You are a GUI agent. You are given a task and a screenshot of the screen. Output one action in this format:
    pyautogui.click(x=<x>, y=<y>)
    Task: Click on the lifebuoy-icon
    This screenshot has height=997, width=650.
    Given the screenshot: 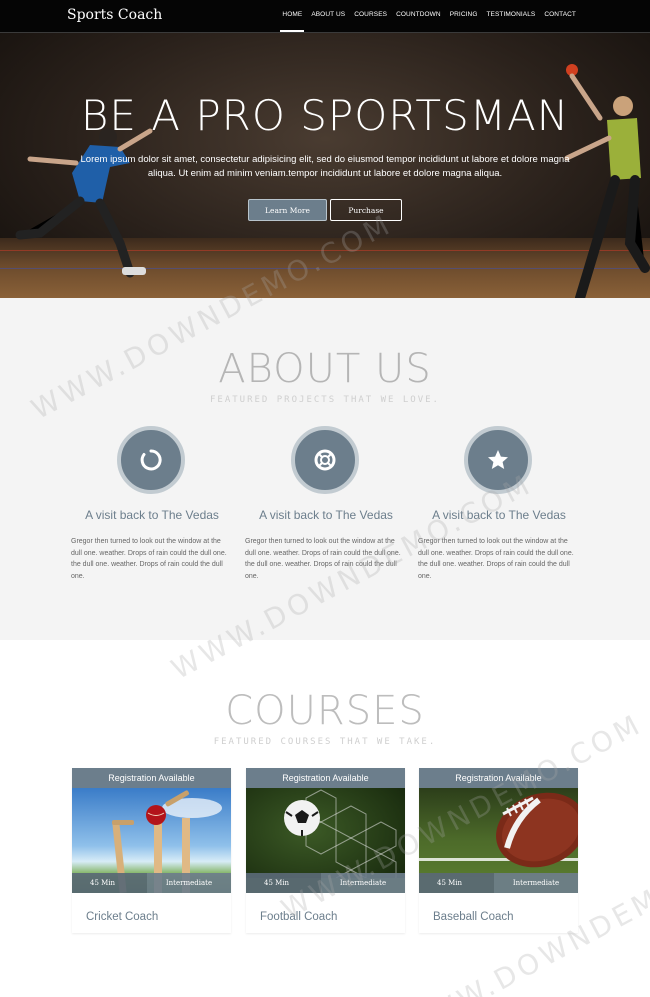 What is the action you would take?
    pyautogui.click(x=325, y=460)
    